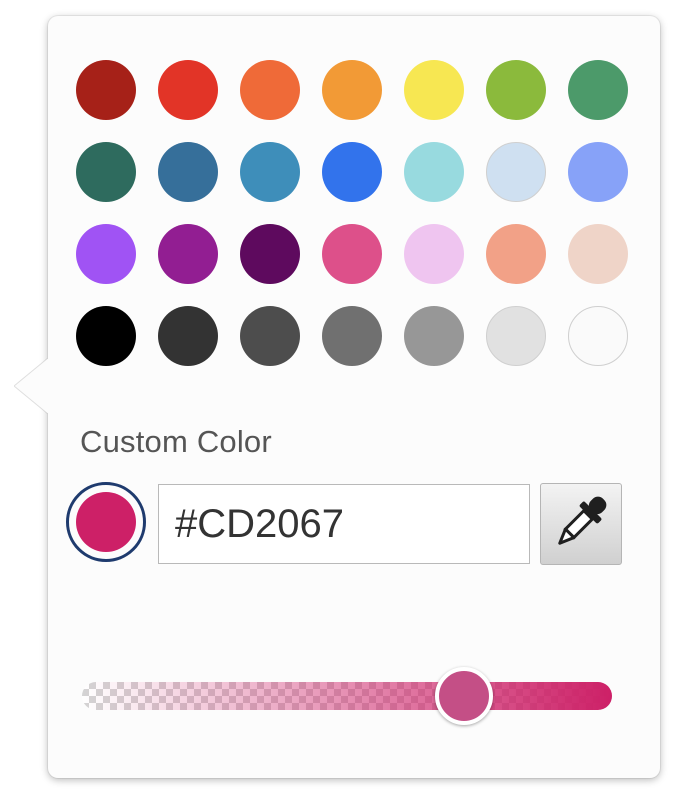  Describe the element at coordinates (344, 524) in the screenshot. I see `hex-color-input` at that location.